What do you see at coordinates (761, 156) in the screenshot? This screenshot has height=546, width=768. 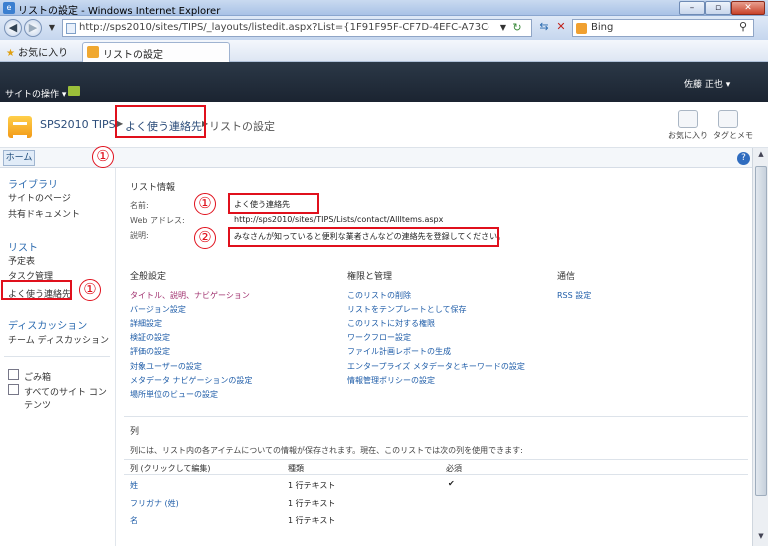 I see `scroll-up-icon: ▲` at bounding box center [761, 156].